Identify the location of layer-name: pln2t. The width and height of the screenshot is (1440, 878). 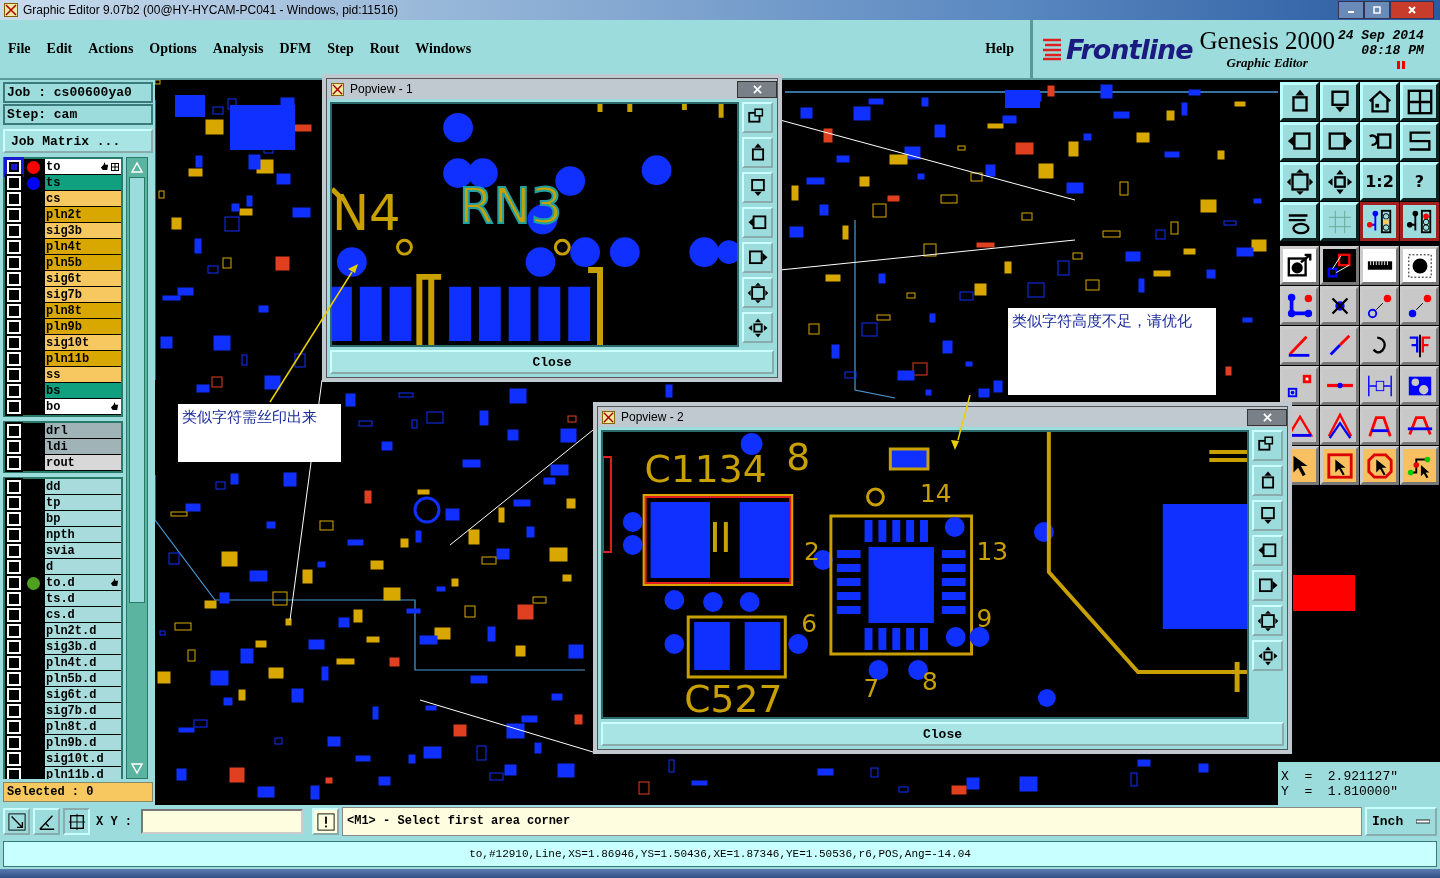
(63, 214).